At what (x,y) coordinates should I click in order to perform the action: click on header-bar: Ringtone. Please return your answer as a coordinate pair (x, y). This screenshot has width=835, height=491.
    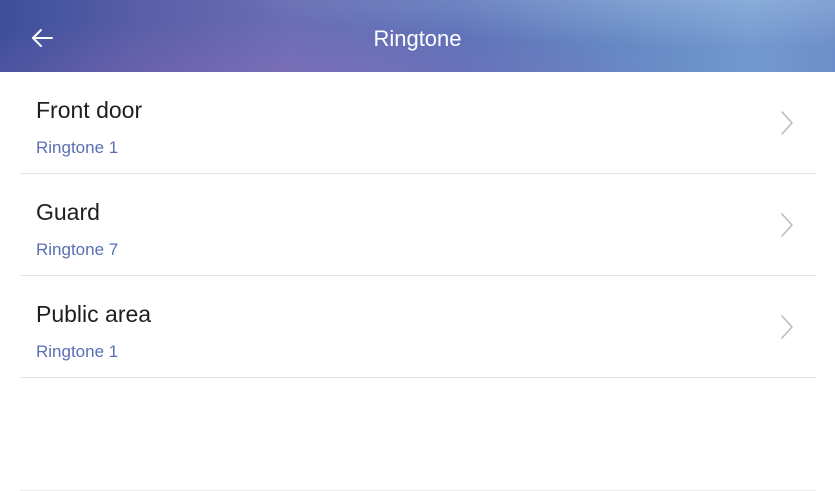
    Looking at the image, I should click on (417, 36).